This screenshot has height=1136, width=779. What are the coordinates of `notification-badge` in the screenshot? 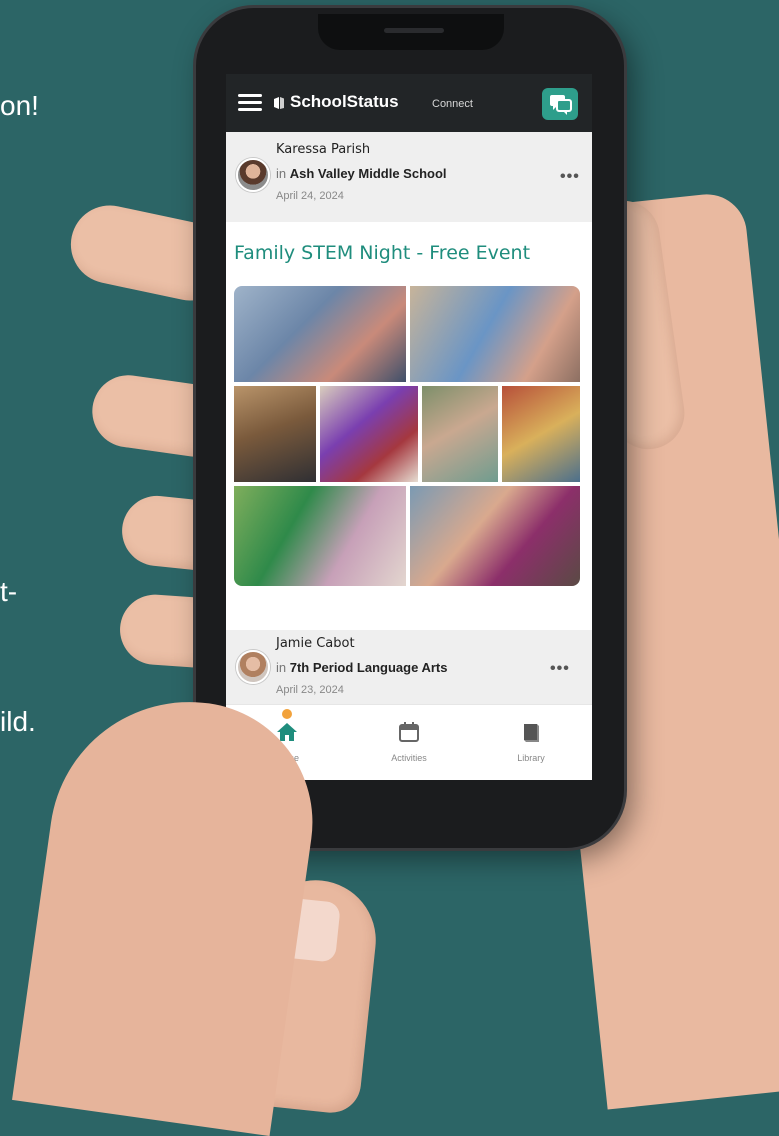 It's located at (287, 714).